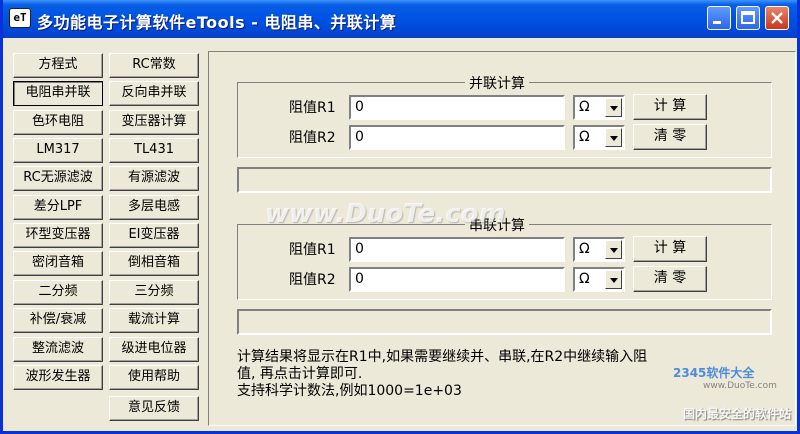 The image size is (800, 434). Describe the element at coordinates (497, 83) in the screenshot. I see `parallel-group-title: 并联计算` at that location.